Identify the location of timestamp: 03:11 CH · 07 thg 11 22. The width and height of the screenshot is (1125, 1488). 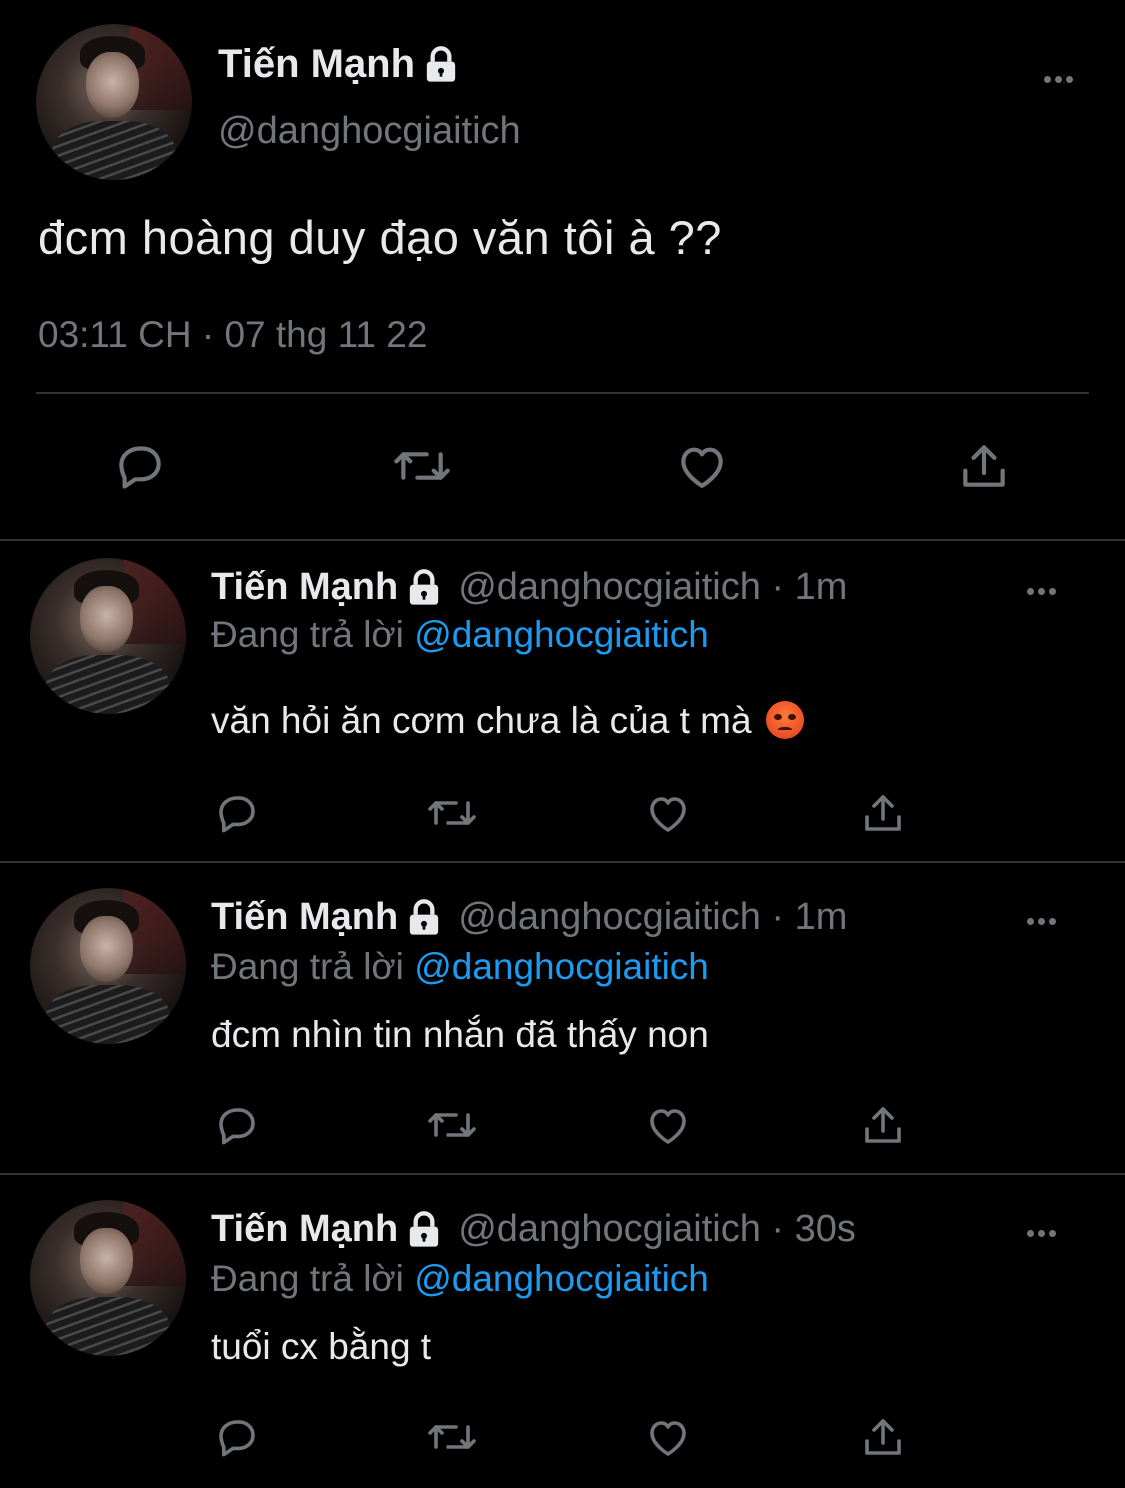
(232, 335).